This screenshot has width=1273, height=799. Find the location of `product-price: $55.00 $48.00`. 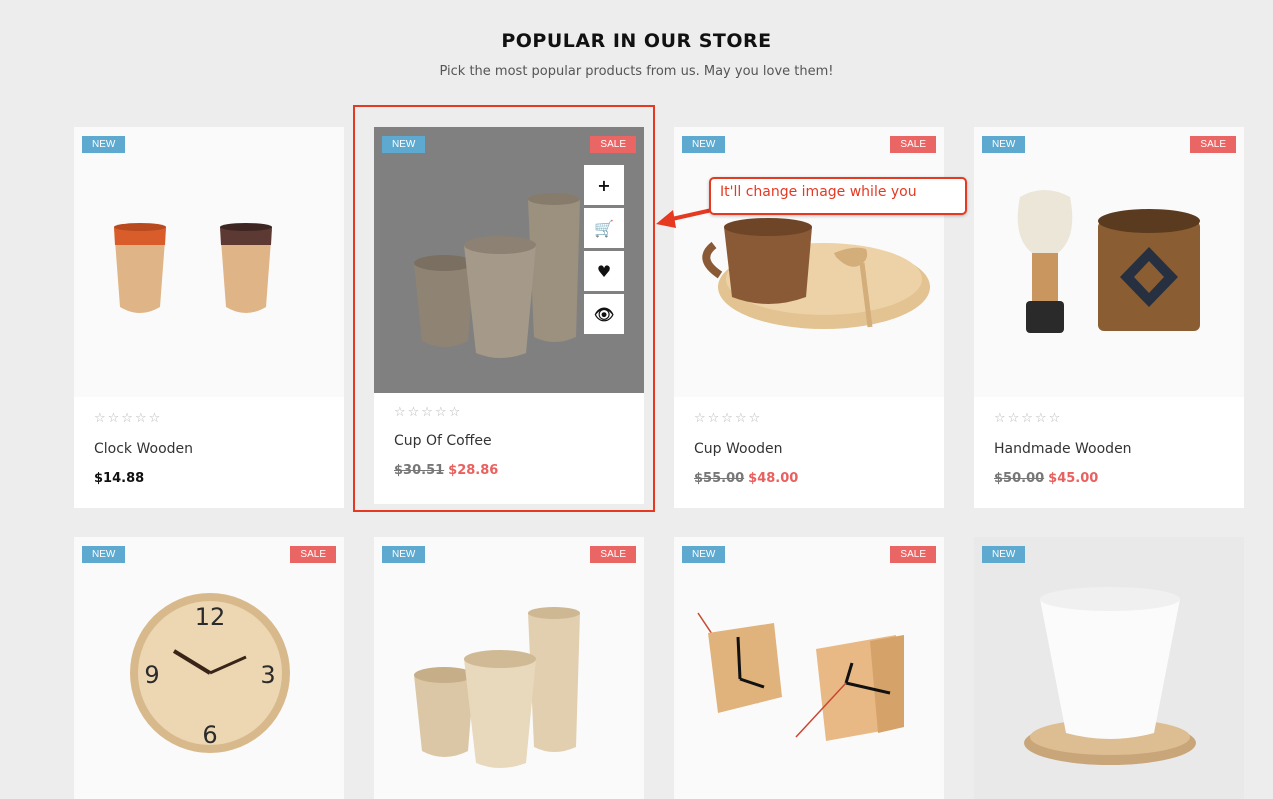

product-price: $55.00 $48.00 is located at coordinates (746, 478).